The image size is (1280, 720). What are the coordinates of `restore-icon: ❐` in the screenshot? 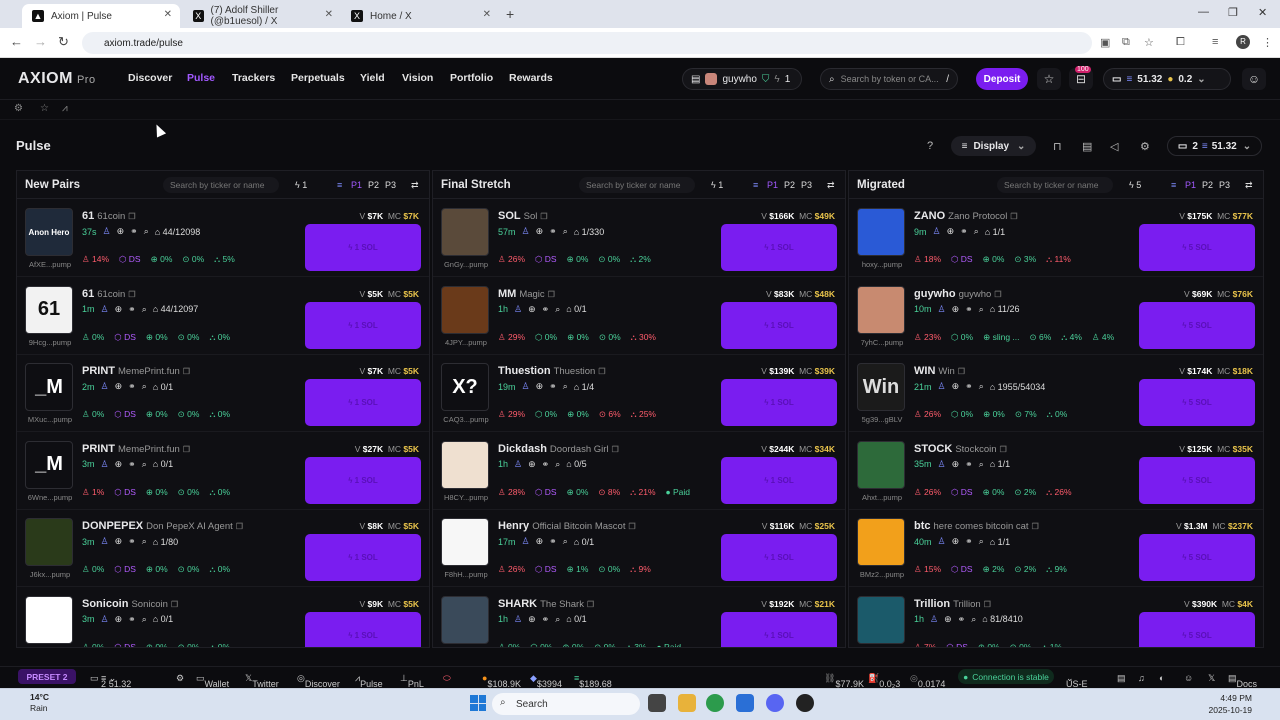 It's located at (1233, 12).